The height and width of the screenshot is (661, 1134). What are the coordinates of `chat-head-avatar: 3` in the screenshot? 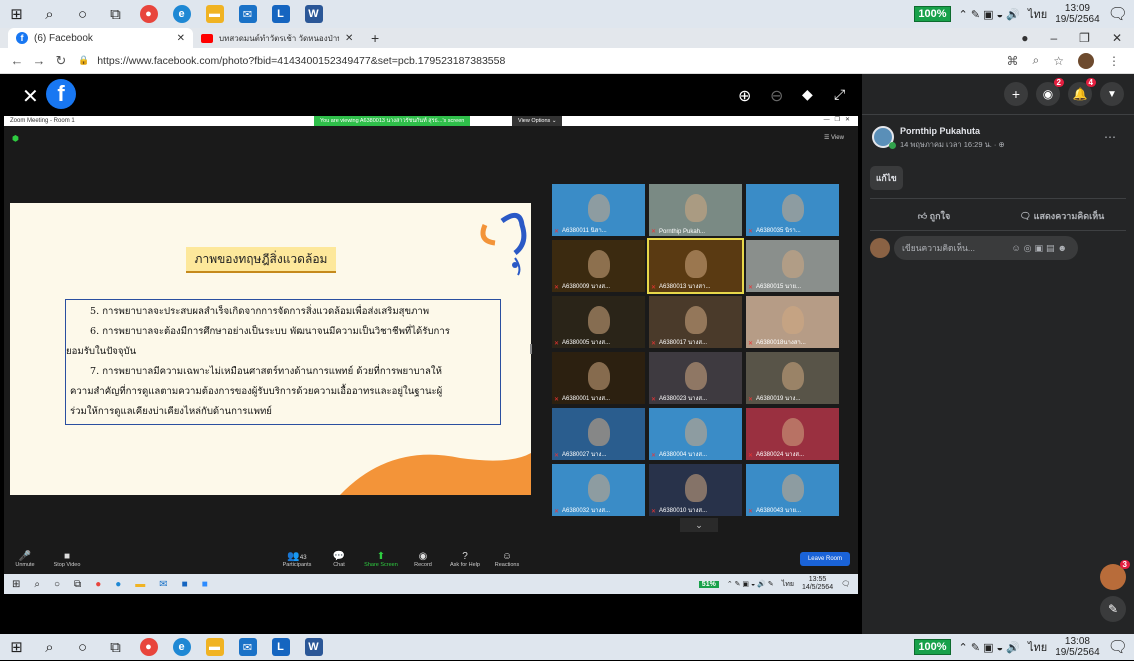 It's located at (1115, 575).